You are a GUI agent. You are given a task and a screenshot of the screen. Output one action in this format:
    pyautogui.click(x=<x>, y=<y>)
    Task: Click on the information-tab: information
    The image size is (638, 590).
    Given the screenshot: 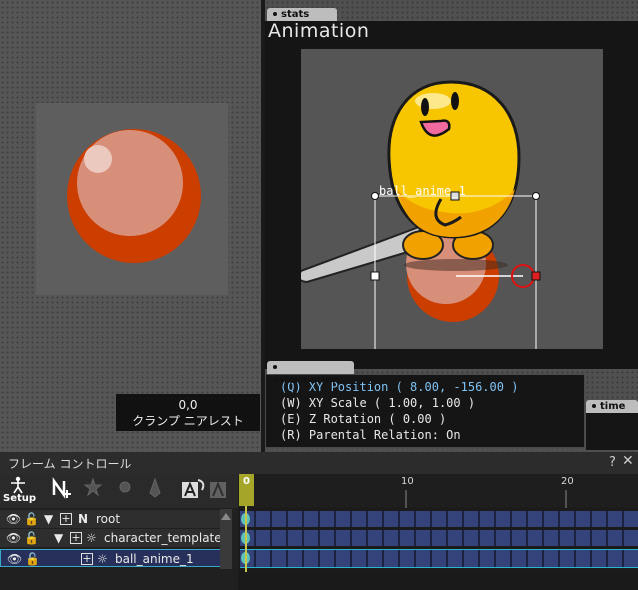 What is the action you would take?
    pyautogui.click(x=310, y=373)
    